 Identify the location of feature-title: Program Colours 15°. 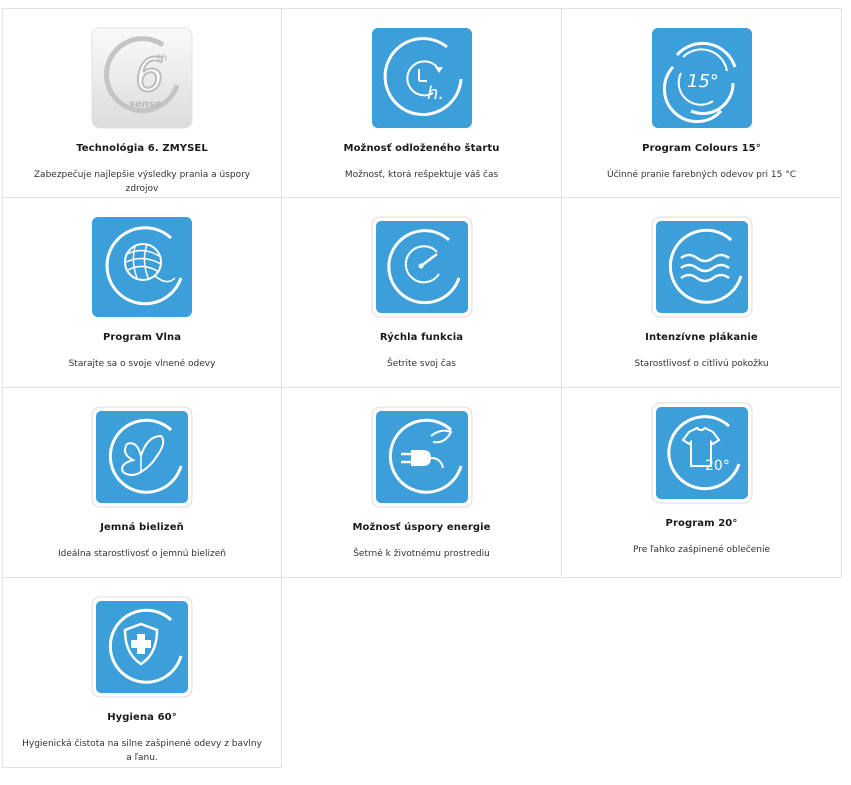
(701, 148).